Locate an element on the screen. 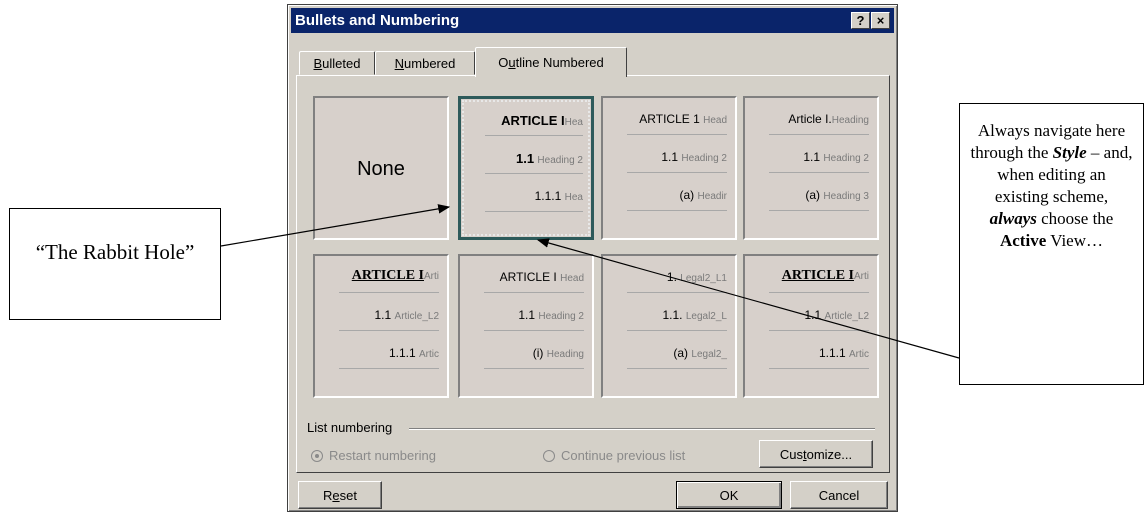 This screenshot has height=514, width=1147. tab-label-mnemonic: u is located at coordinates (512, 62).